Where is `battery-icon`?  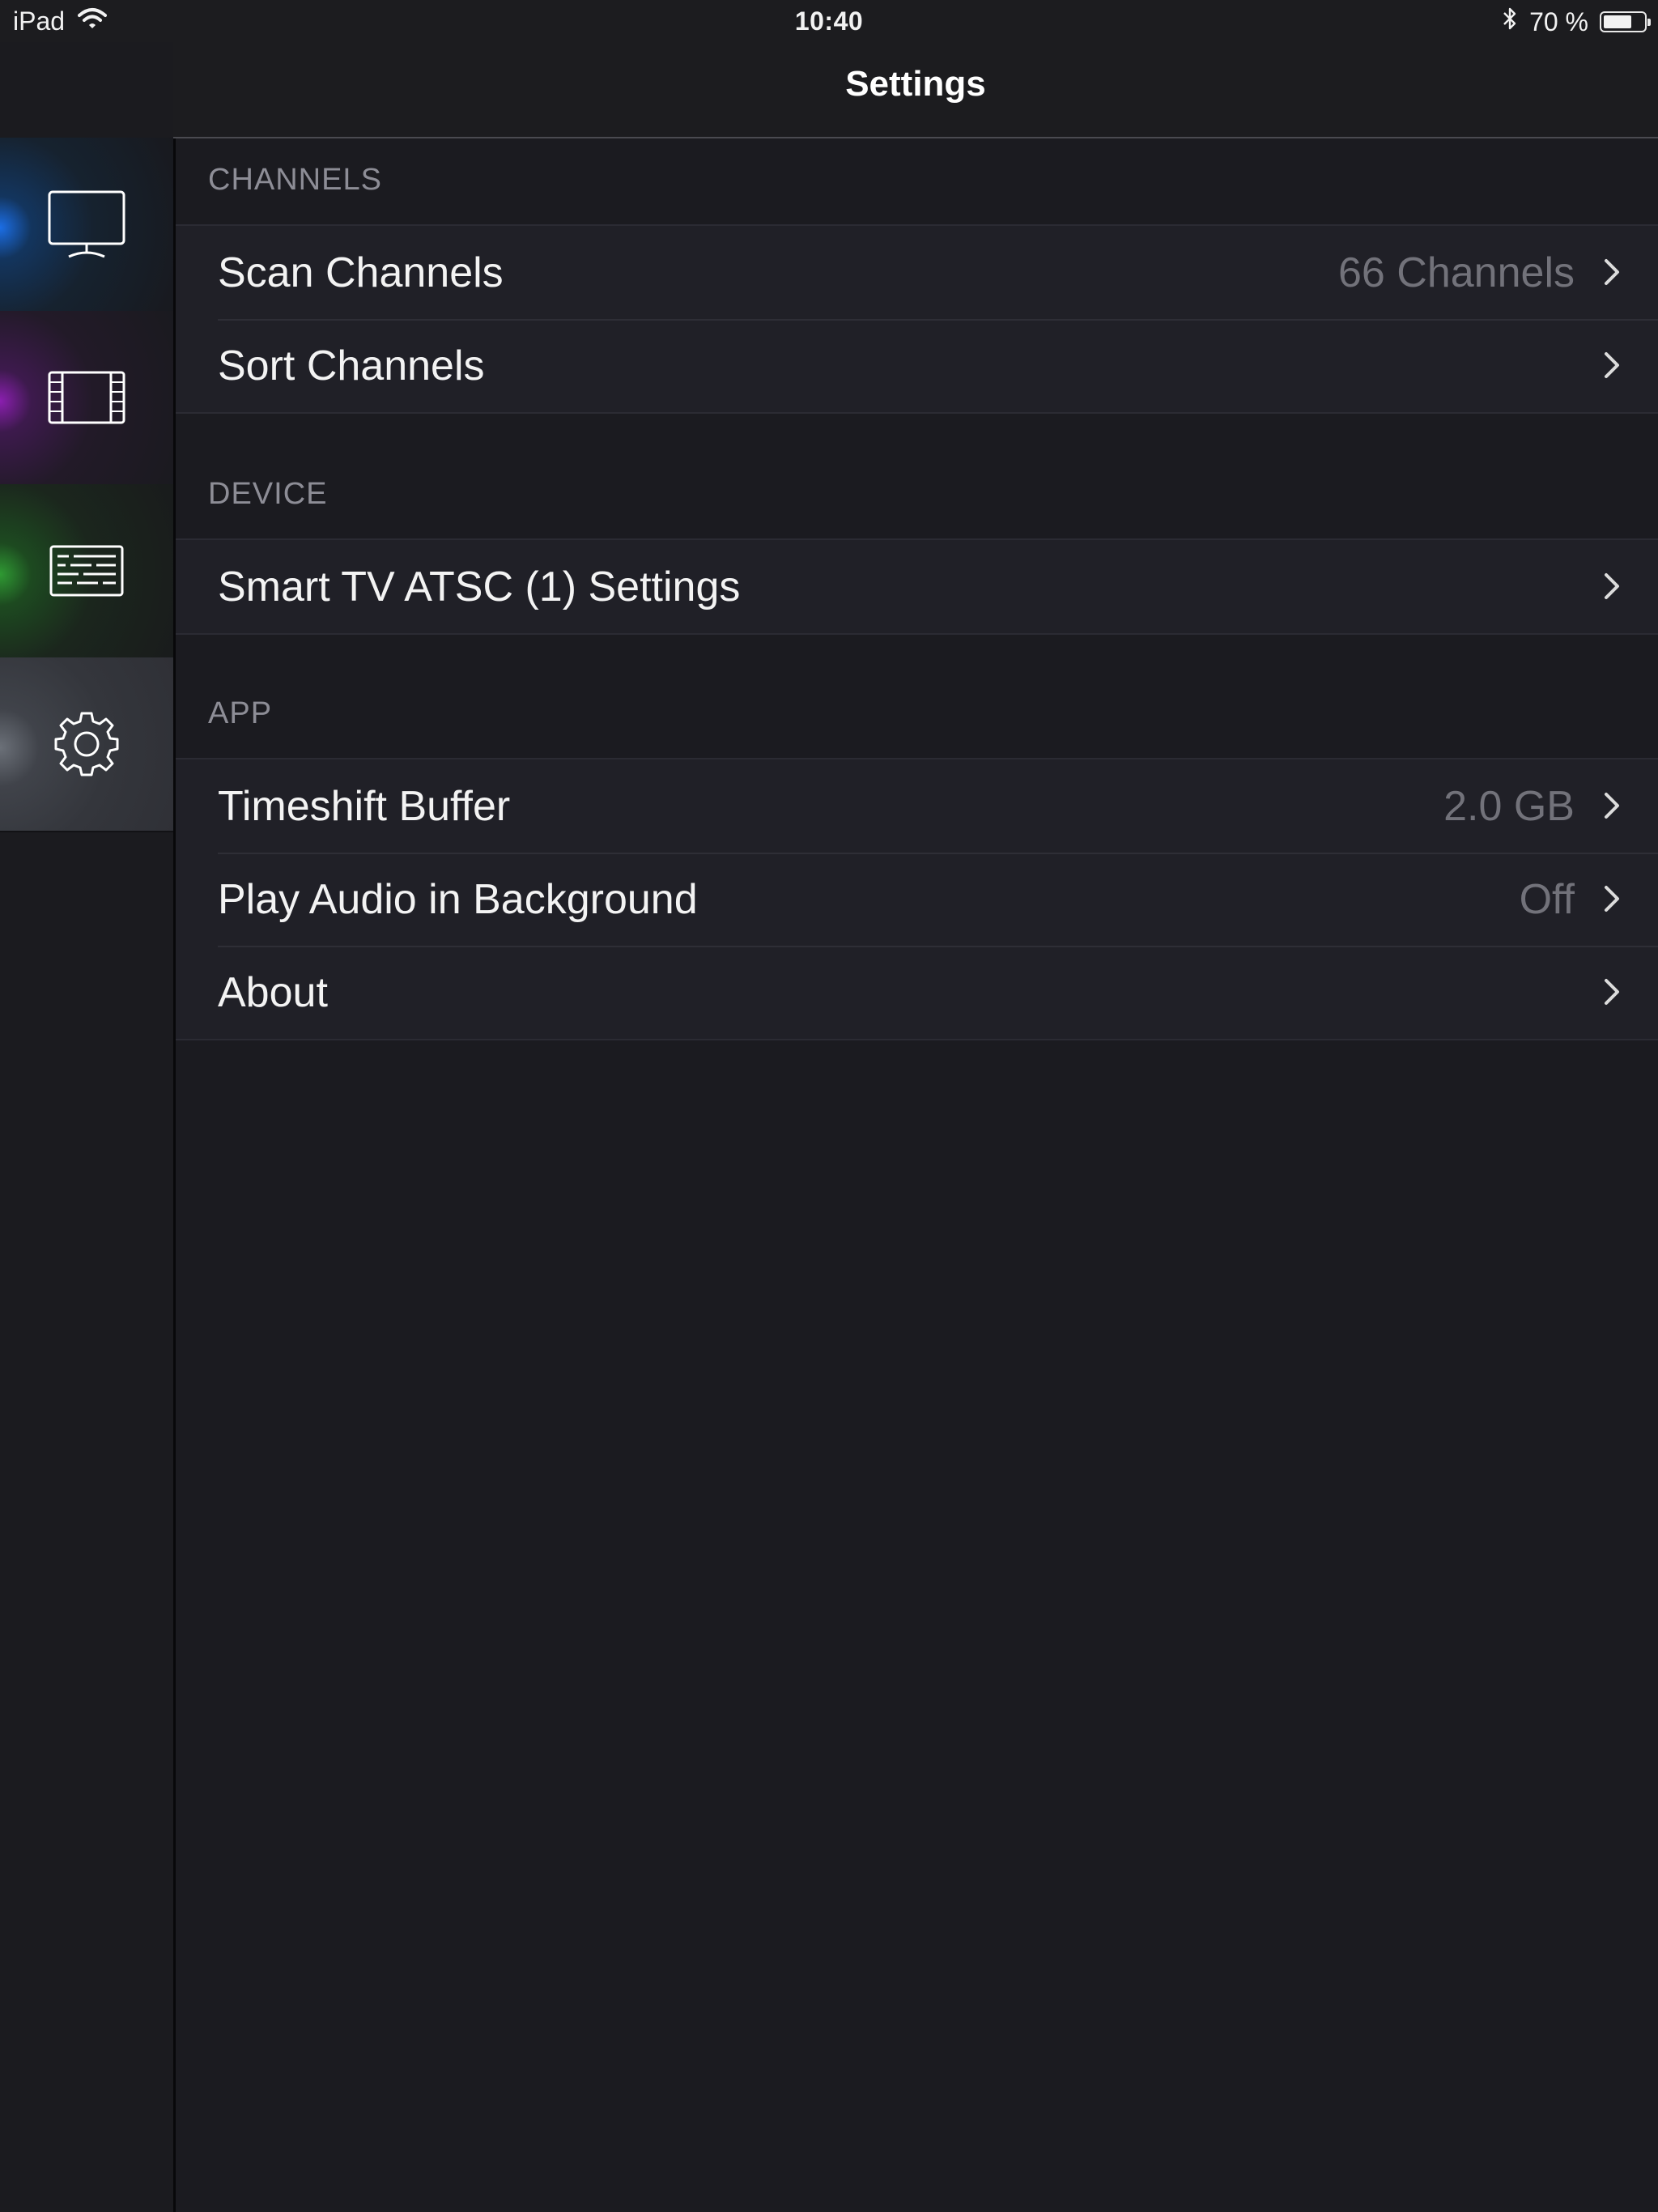 battery-icon is located at coordinates (1625, 22).